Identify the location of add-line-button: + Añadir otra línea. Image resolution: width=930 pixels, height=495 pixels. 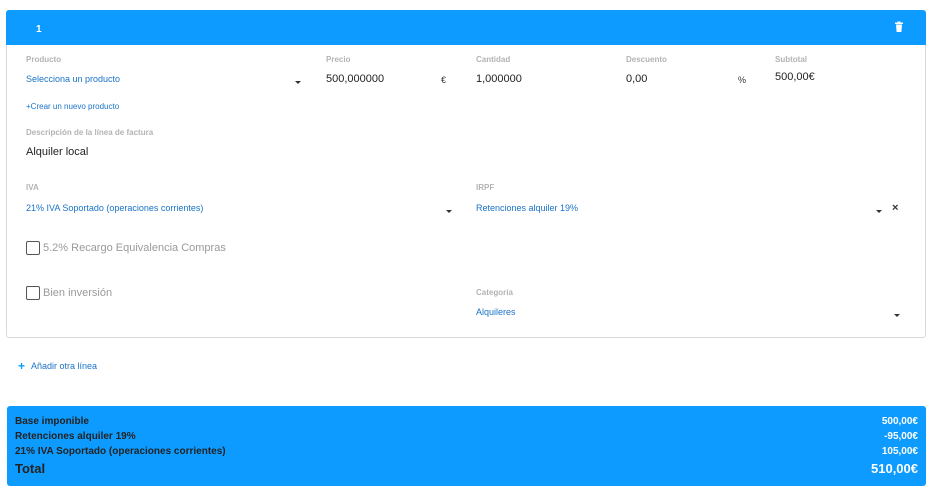
(58, 366).